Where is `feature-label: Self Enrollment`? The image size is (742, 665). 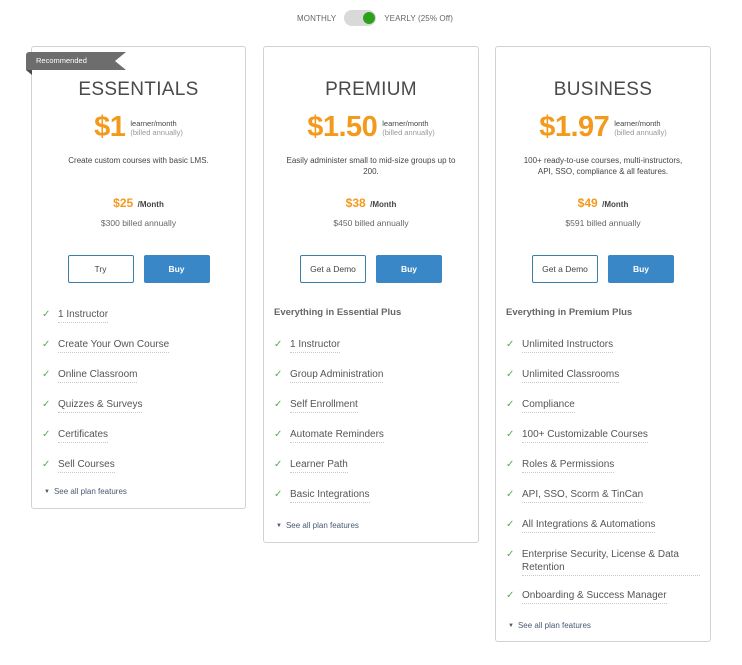 feature-label: Self Enrollment is located at coordinates (324, 405).